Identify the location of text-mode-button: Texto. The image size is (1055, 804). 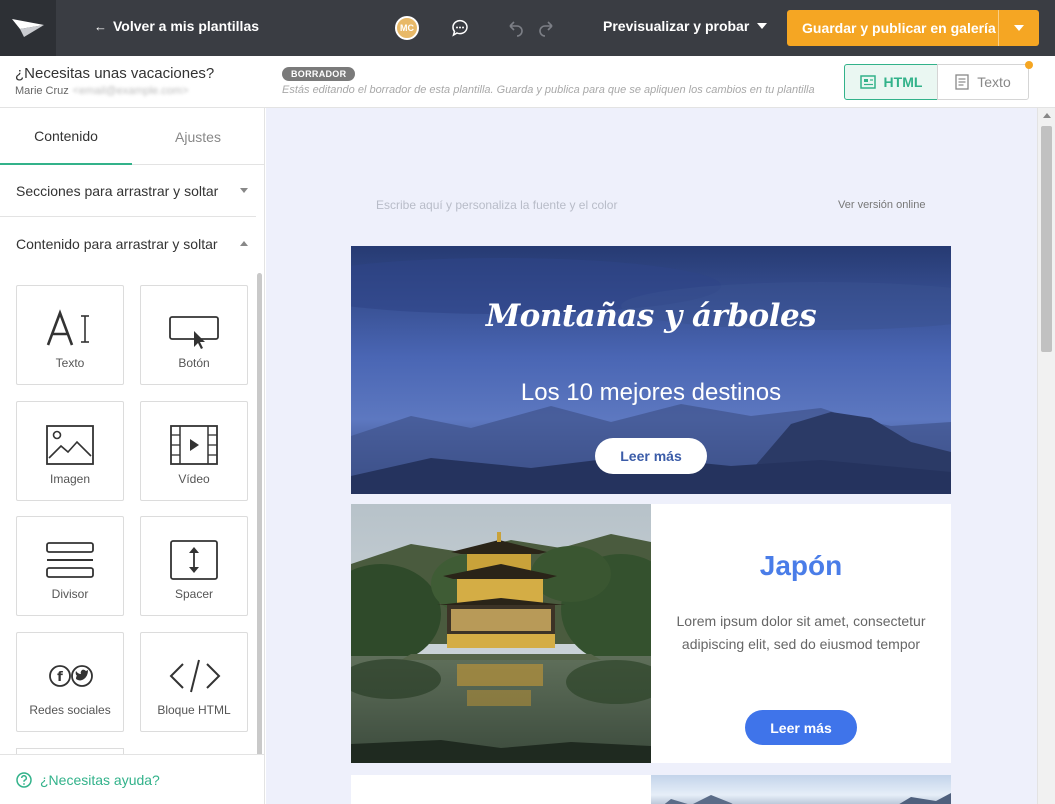
(983, 82).